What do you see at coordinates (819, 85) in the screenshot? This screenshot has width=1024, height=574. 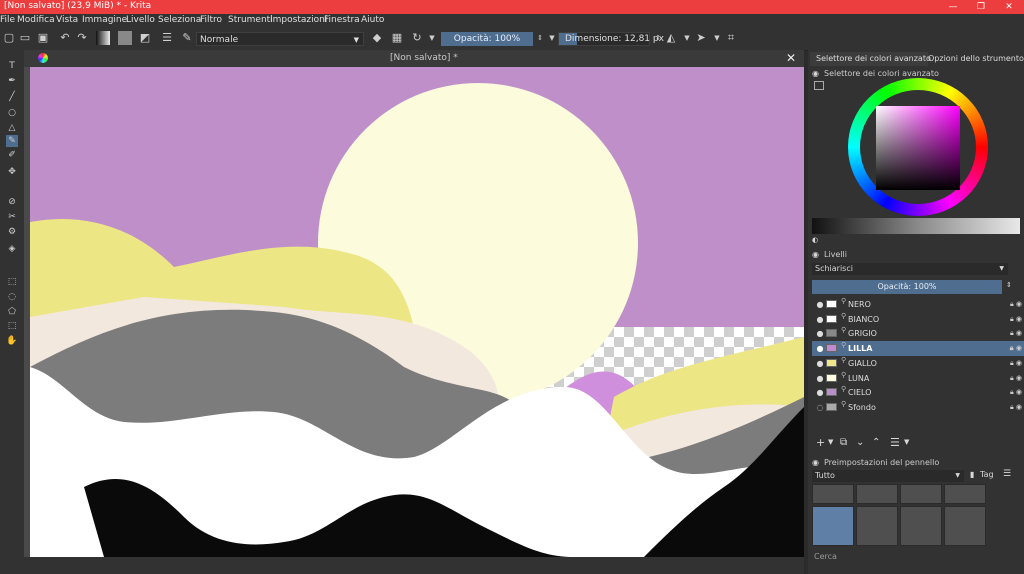 I see `color-settings-icon` at bounding box center [819, 85].